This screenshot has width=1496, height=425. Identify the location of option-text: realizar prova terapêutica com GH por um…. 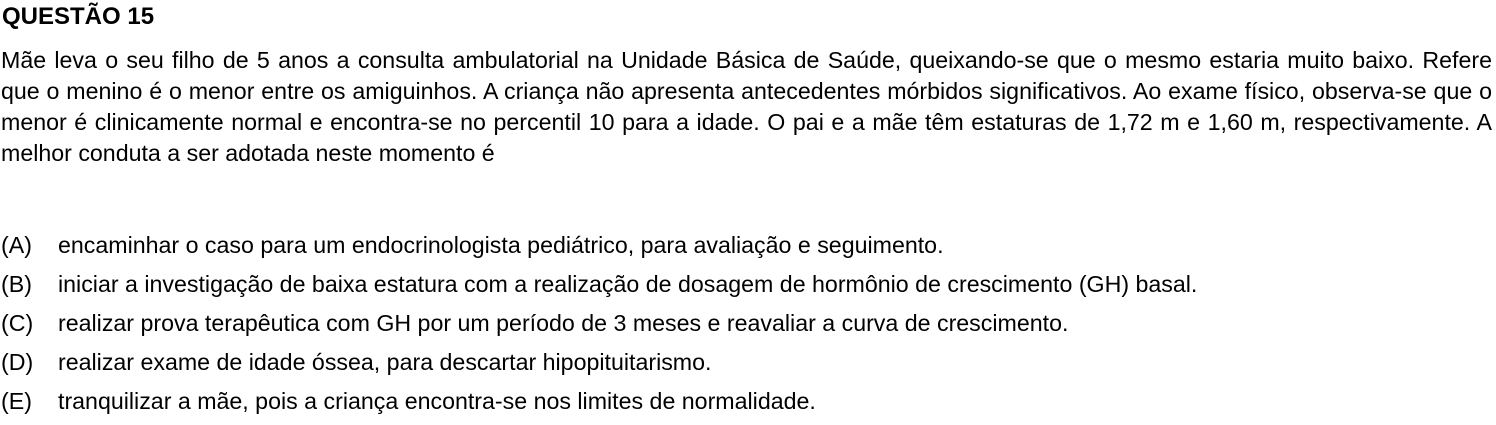
(563, 323).